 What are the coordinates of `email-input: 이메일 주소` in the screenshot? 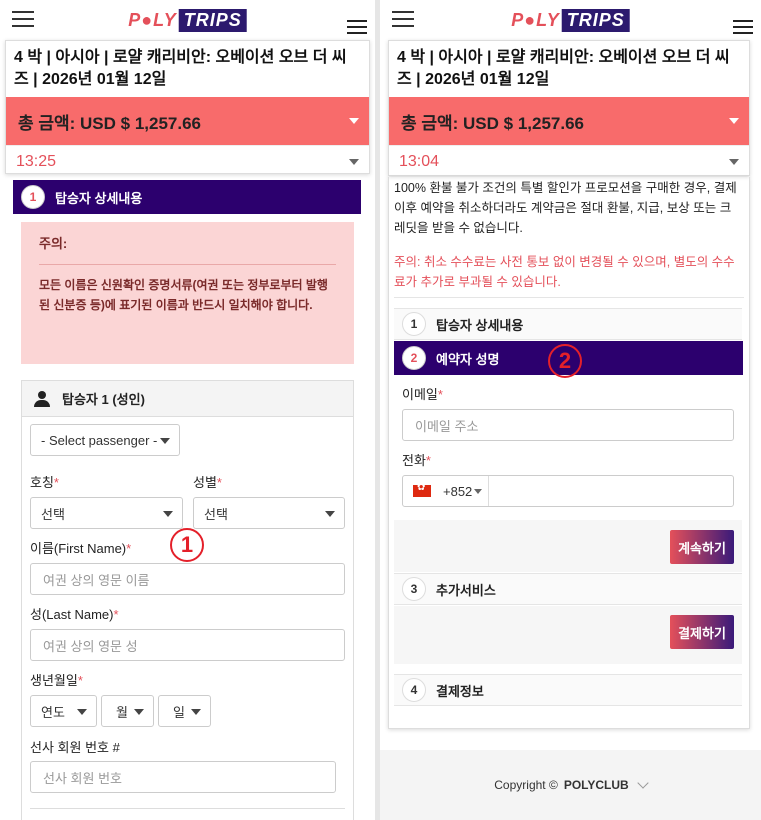 It's located at (568, 425).